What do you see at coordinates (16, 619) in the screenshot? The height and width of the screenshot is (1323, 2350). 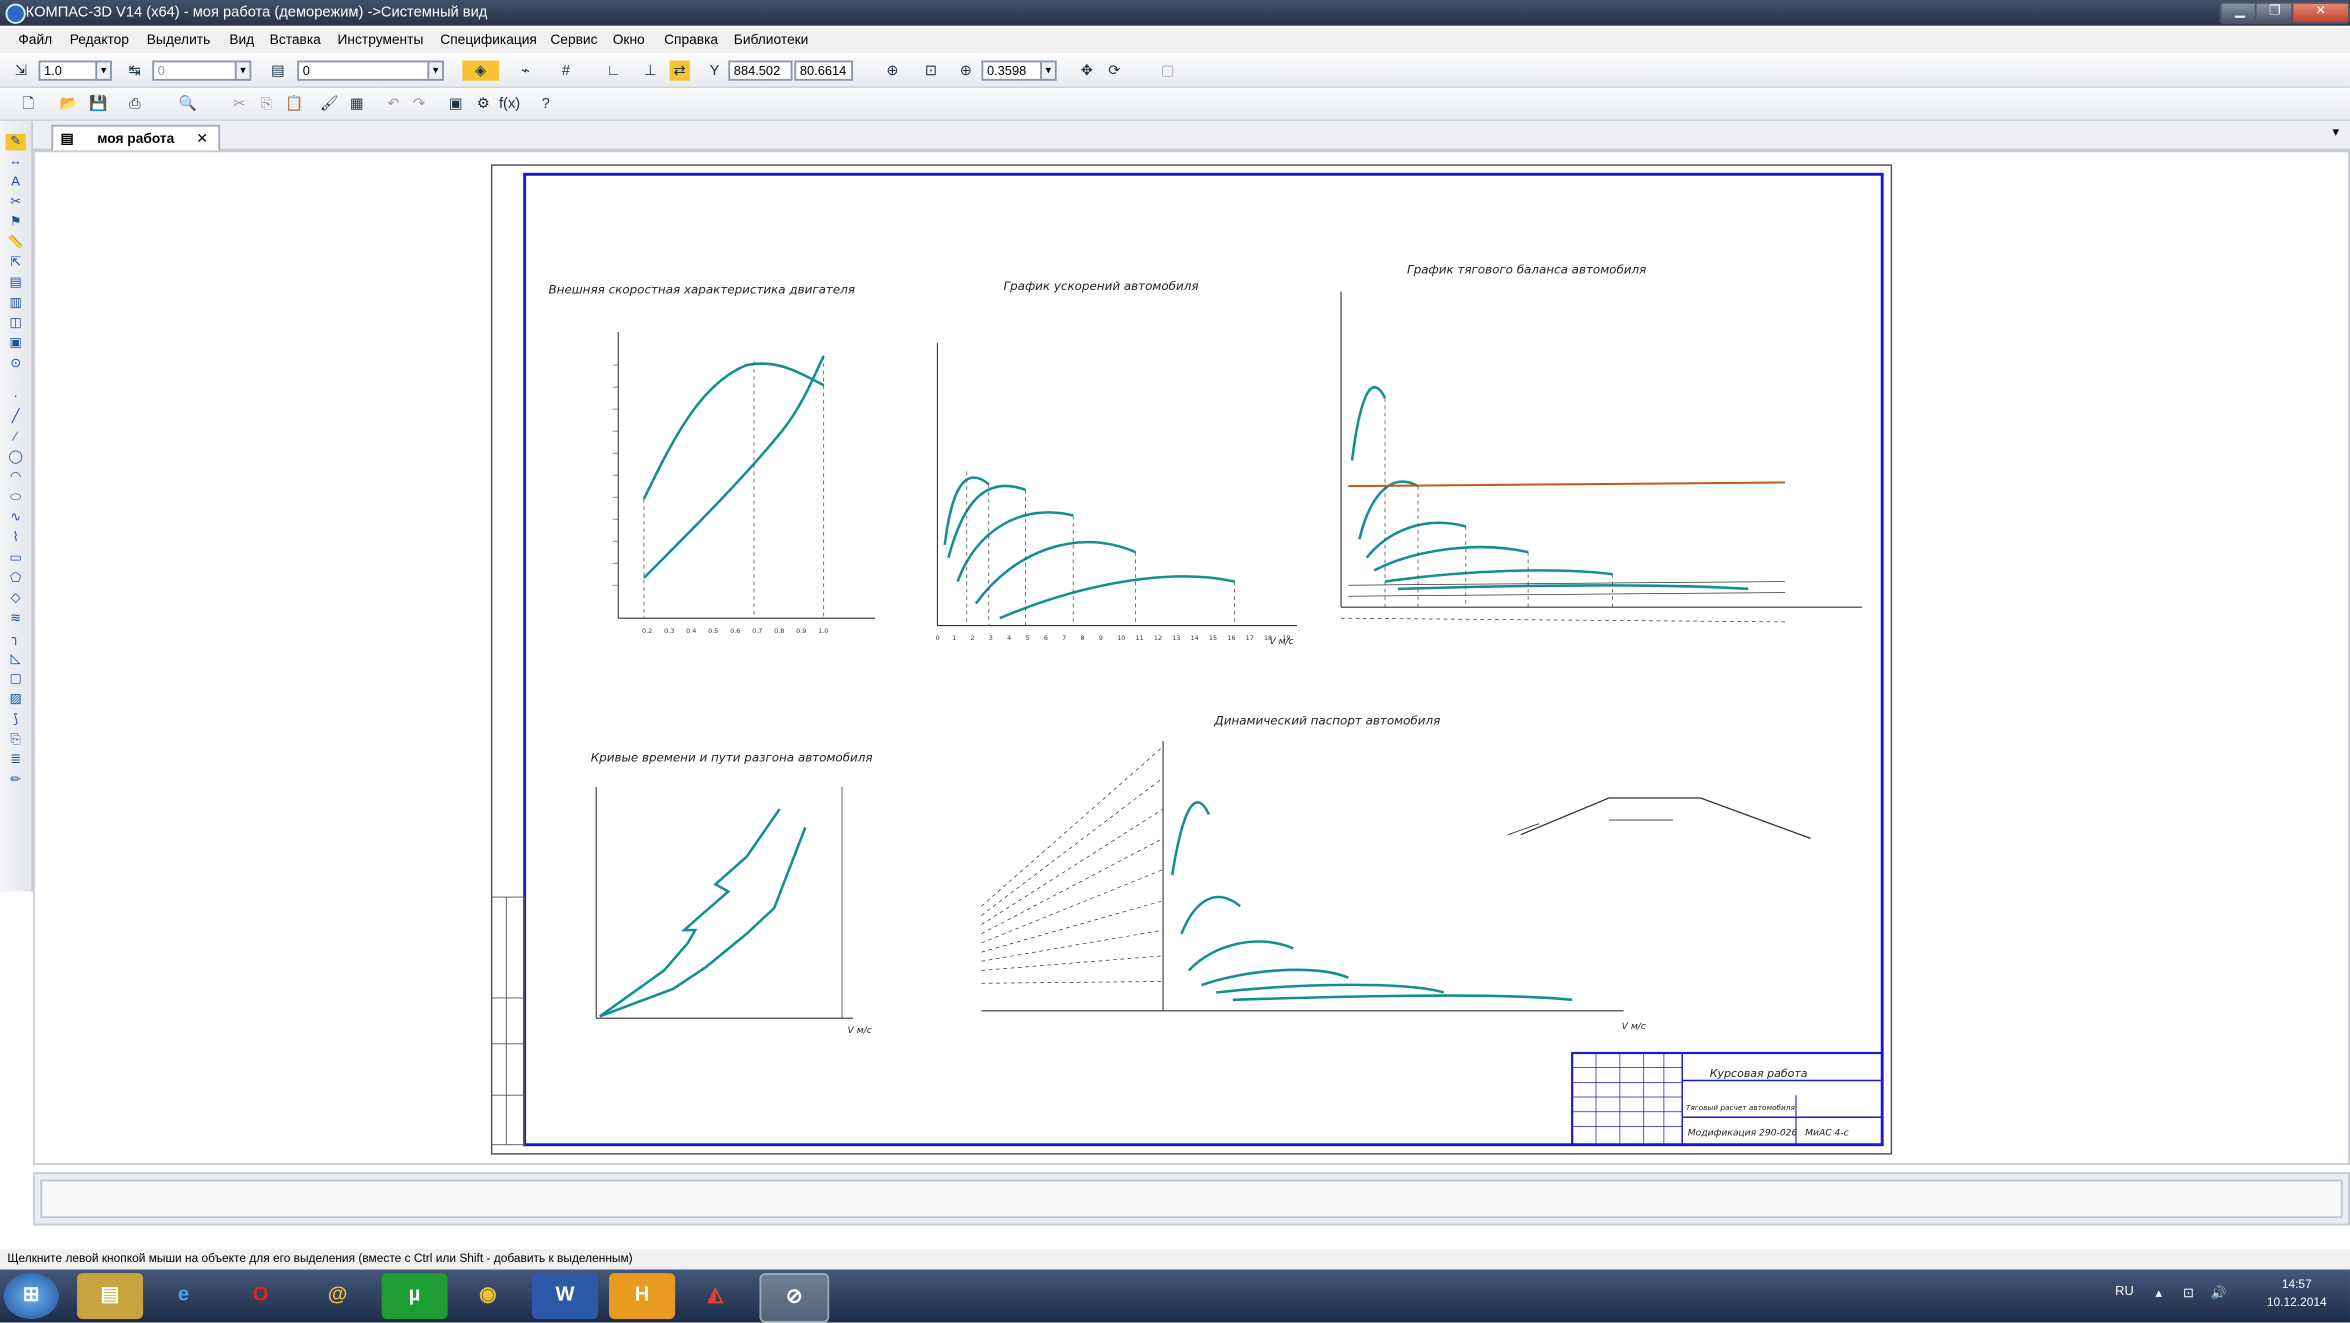 I see `equidistant-icon: ≋` at bounding box center [16, 619].